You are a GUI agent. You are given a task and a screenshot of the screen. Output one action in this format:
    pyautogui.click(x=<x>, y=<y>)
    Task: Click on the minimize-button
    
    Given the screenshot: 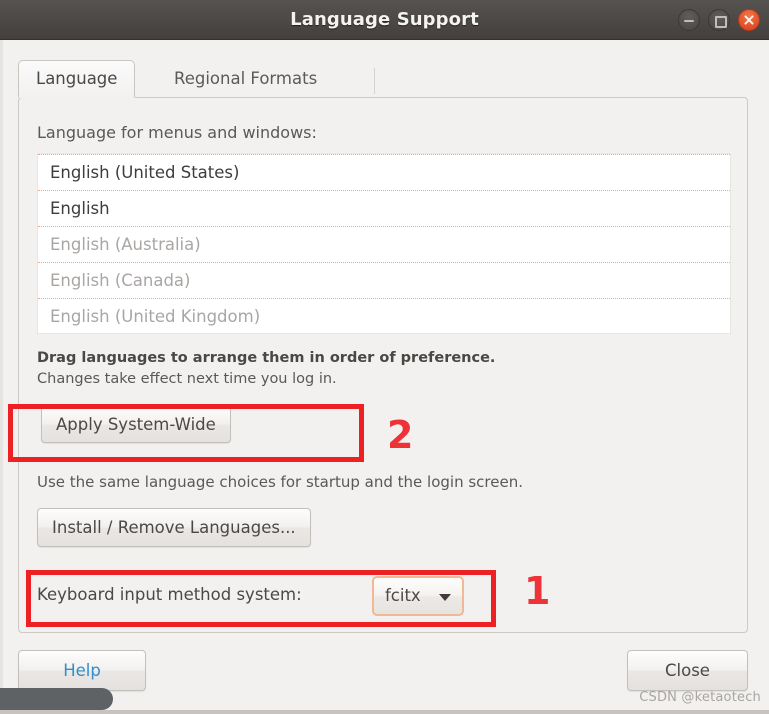 What is the action you would take?
    pyautogui.click(x=689, y=20)
    